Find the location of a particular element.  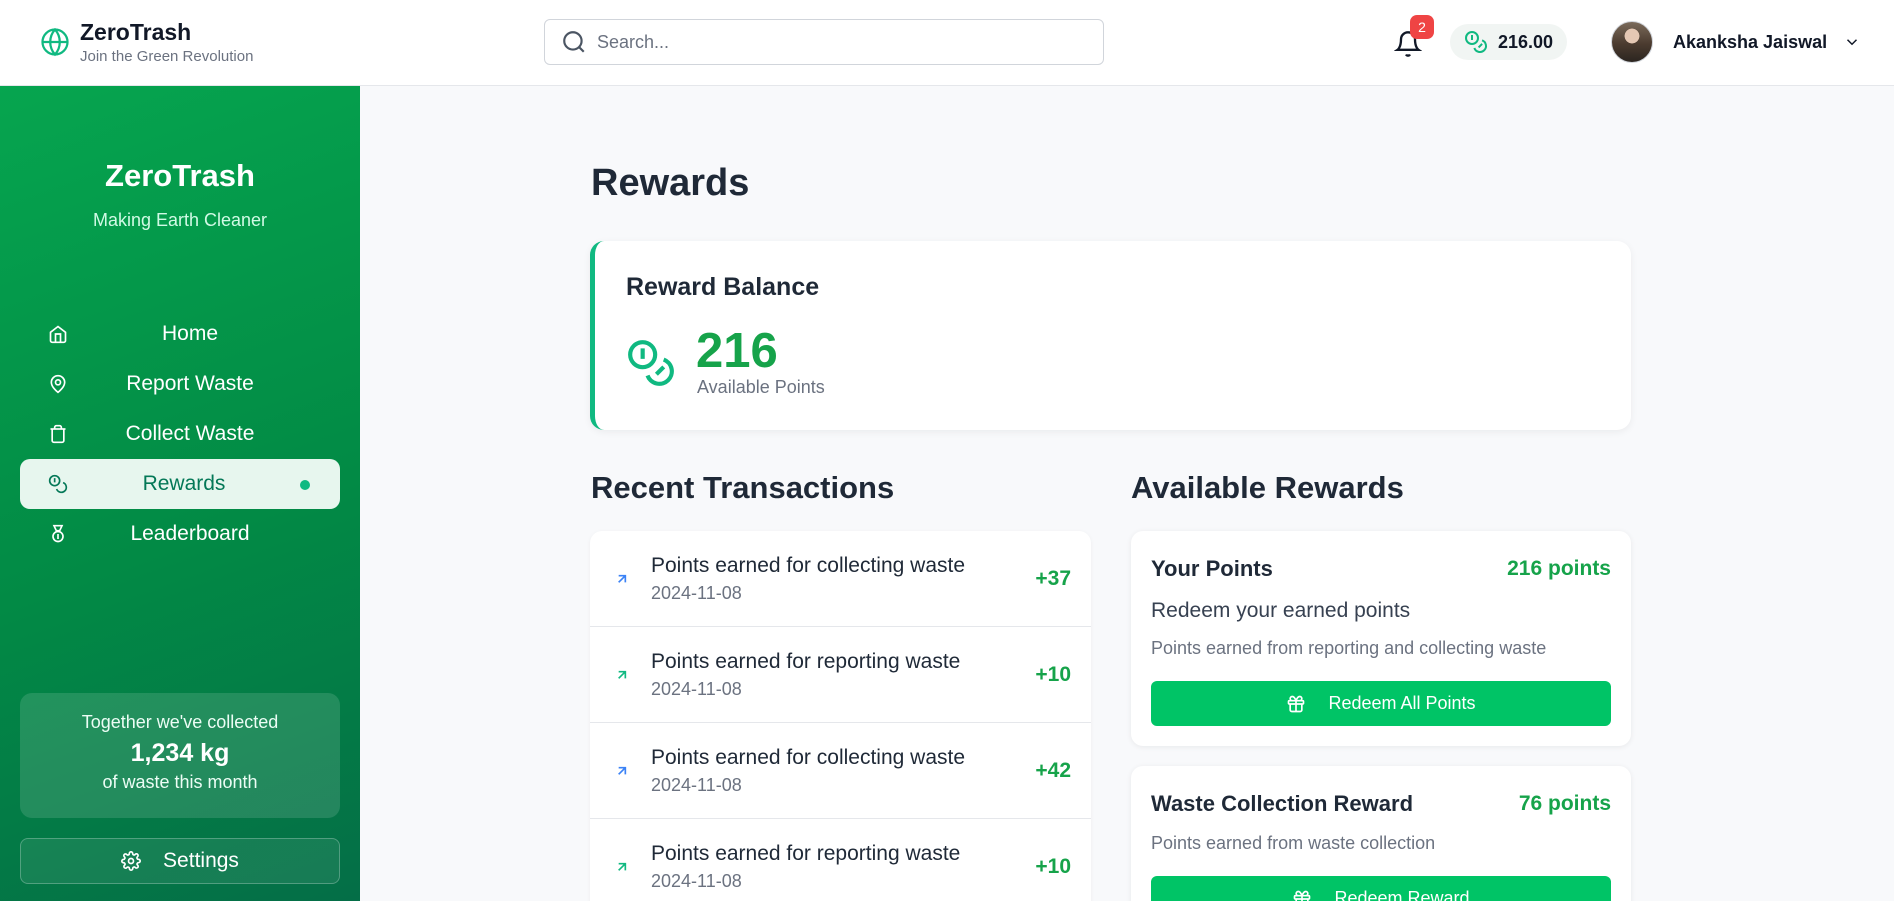

balance-chip: 216.00 is located at coordinates (1509, 42).